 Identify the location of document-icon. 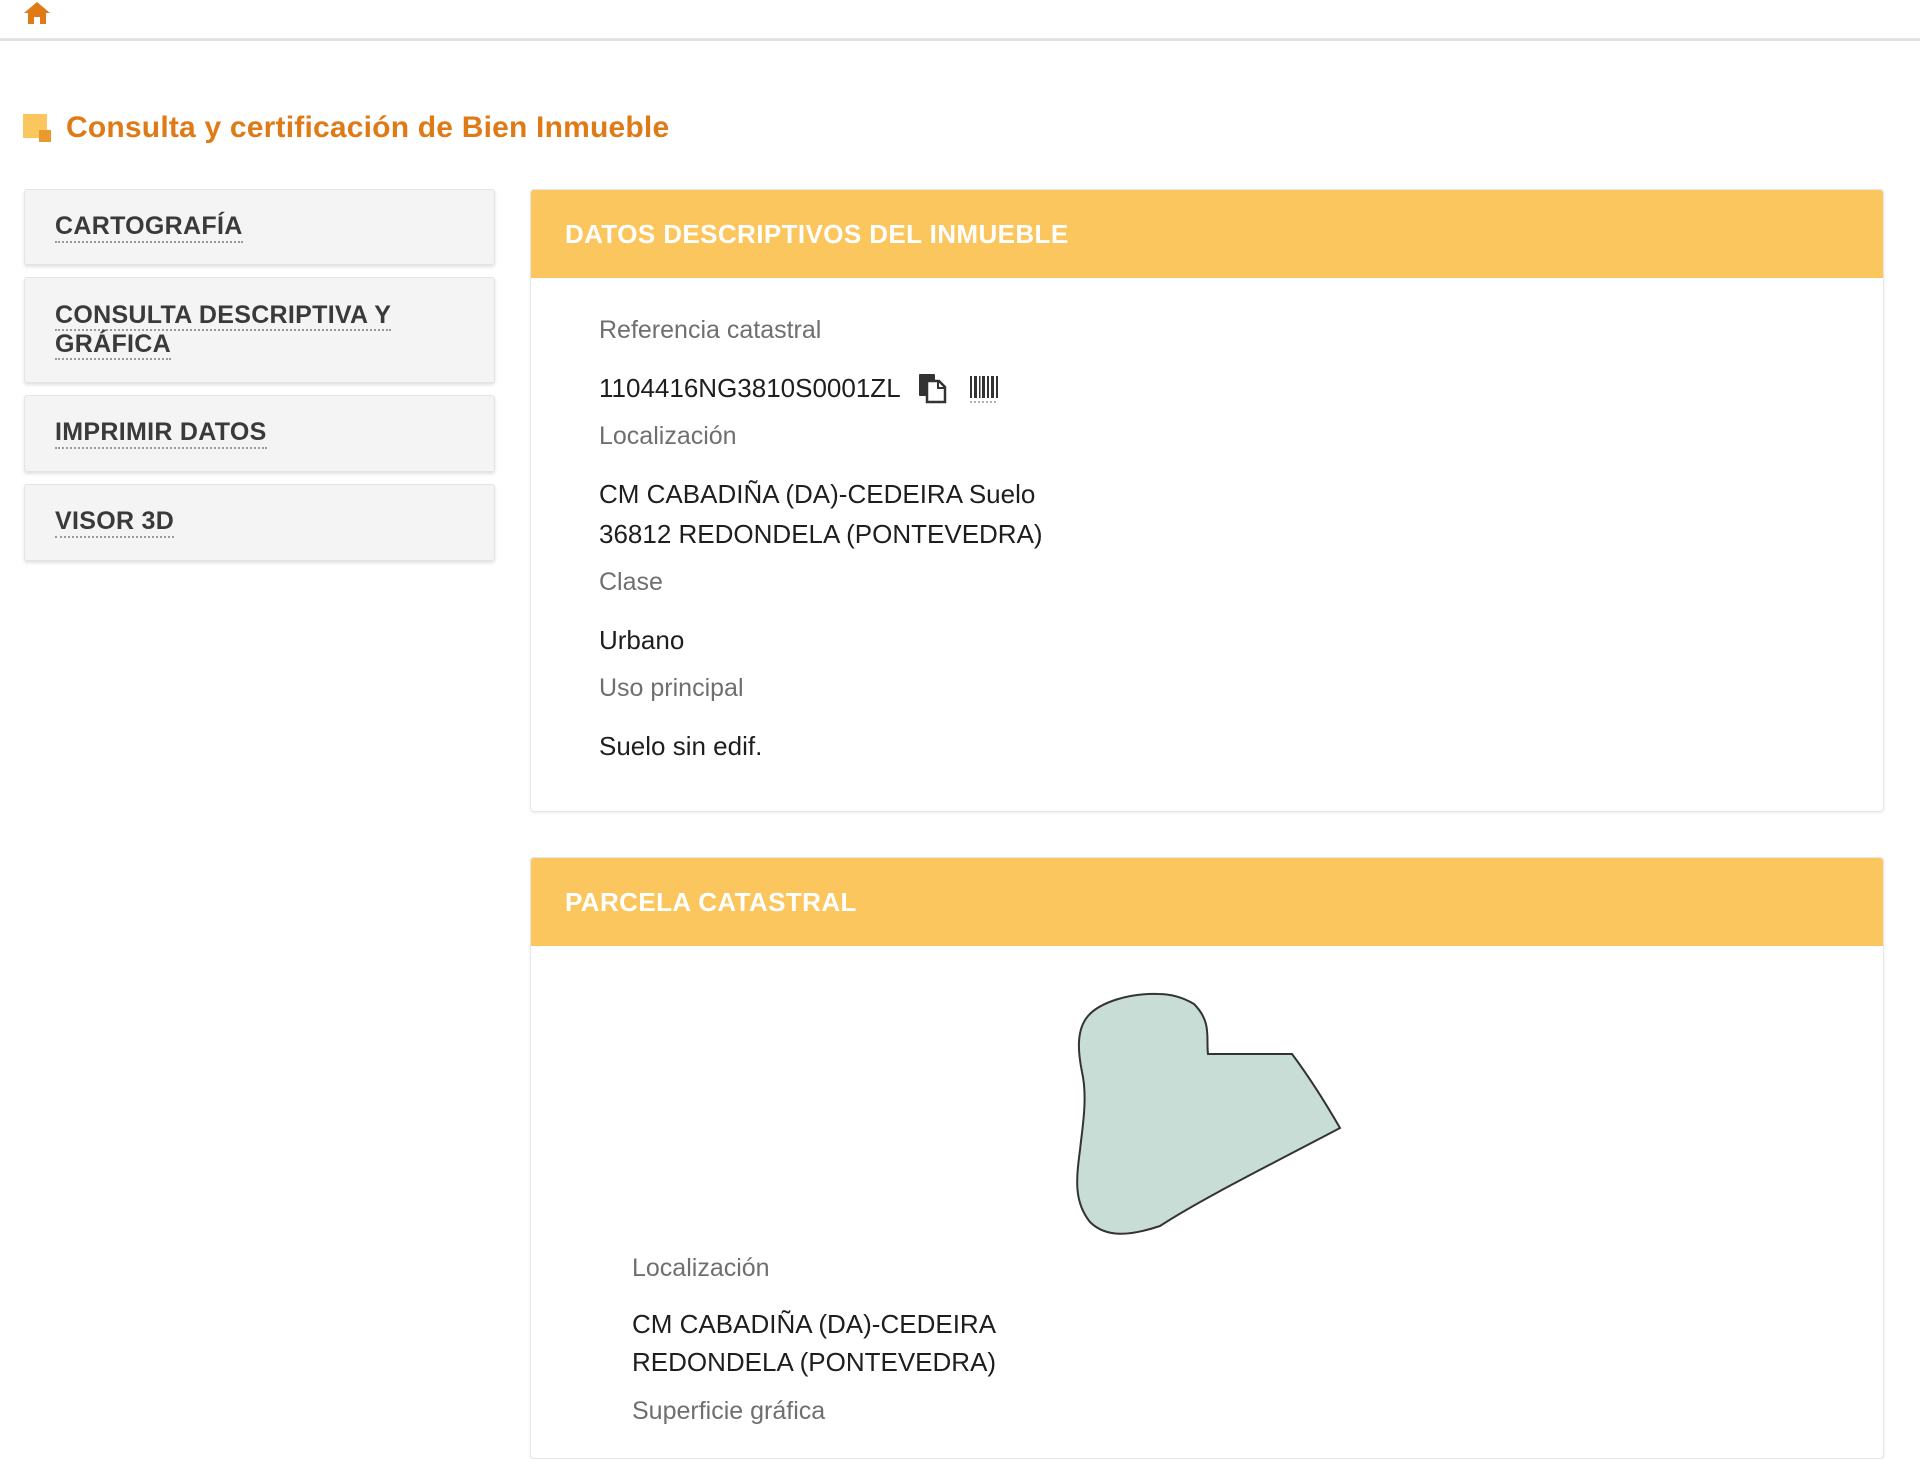
(37, 128).